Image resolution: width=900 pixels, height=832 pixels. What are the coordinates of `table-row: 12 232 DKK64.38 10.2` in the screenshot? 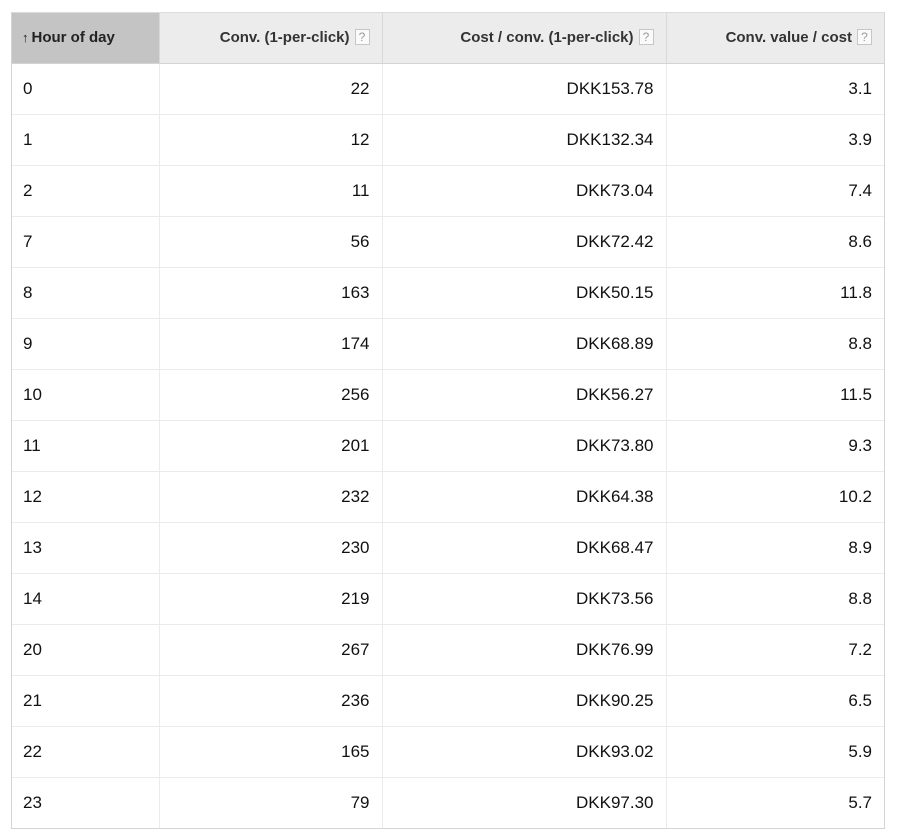 It's located at (448, 497).